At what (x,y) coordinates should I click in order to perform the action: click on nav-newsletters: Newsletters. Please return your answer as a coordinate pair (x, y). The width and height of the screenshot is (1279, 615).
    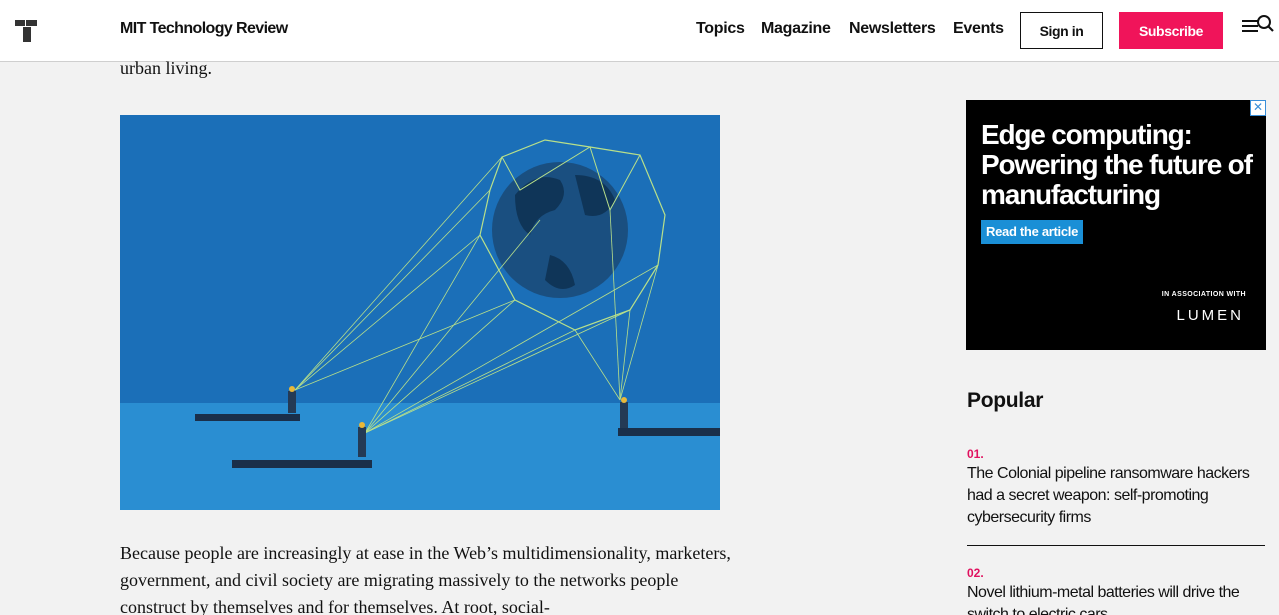
    Looking at the image, I should click on (892, 29).